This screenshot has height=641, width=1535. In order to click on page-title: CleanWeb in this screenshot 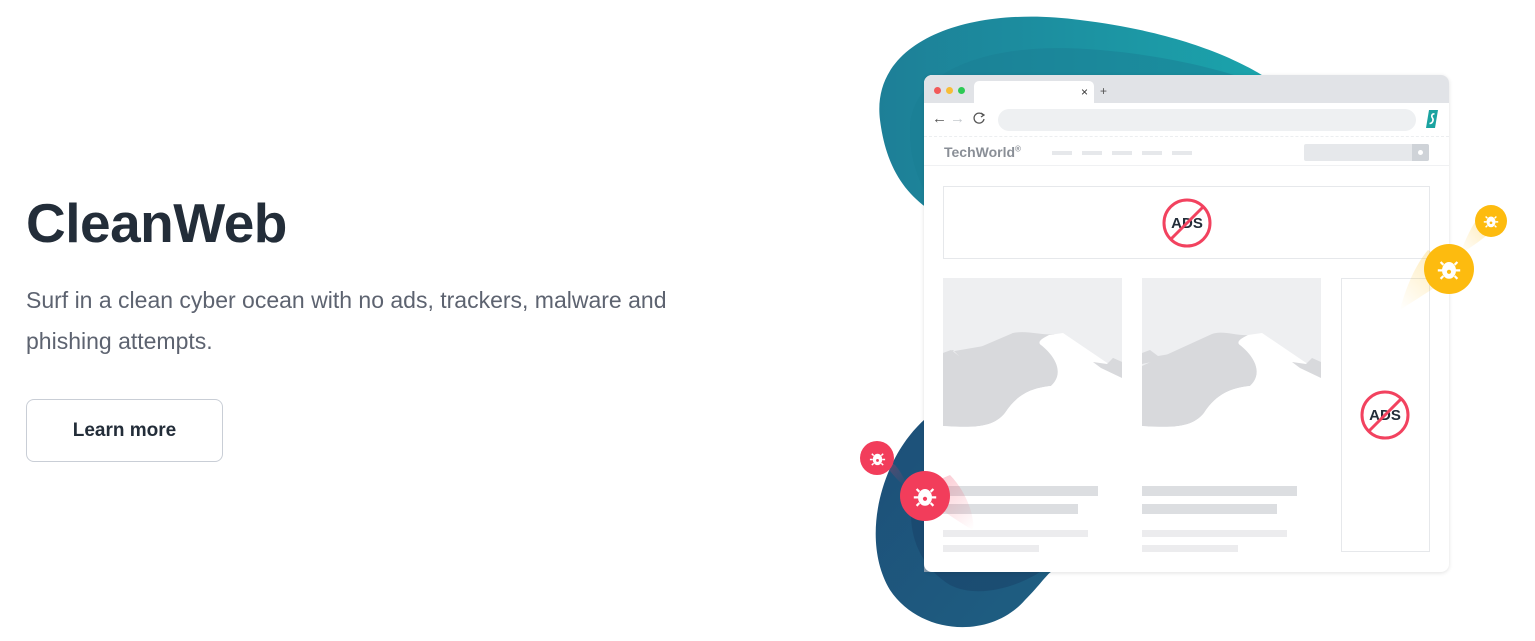, I will do `click(156, 223)`.